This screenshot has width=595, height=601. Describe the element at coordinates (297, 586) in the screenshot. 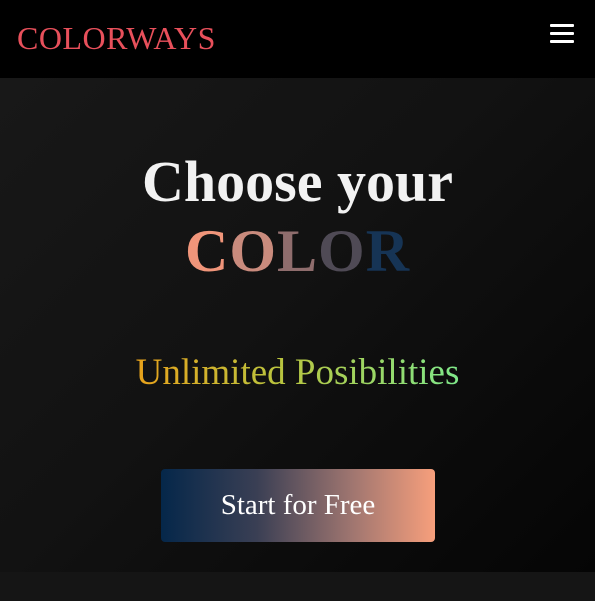

I see `next-section-edge` at that location.